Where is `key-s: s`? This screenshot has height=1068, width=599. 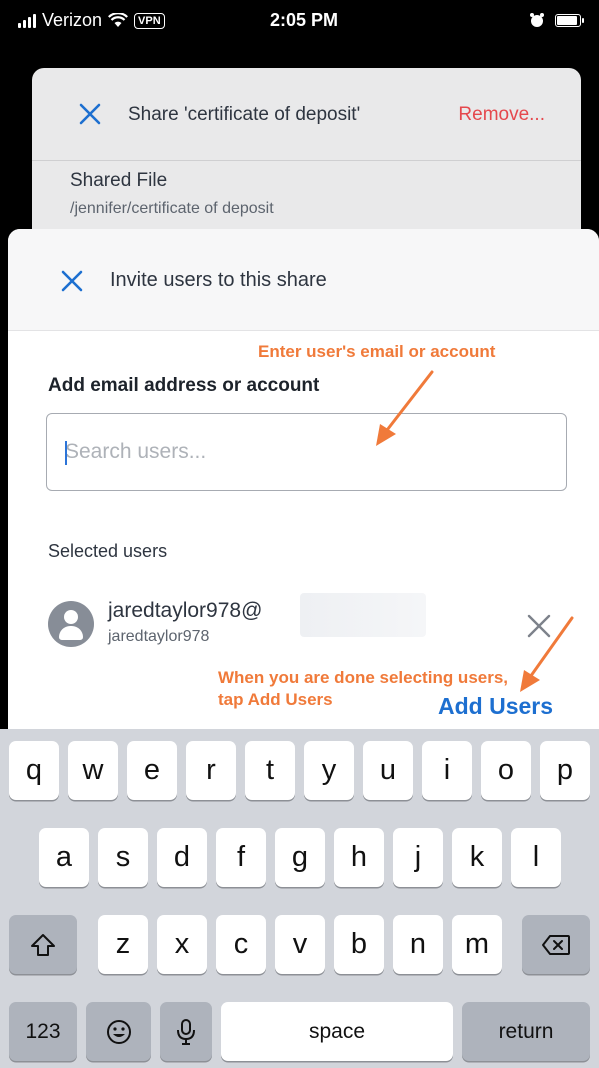 key-s: s is located at coordinates (123, 857).